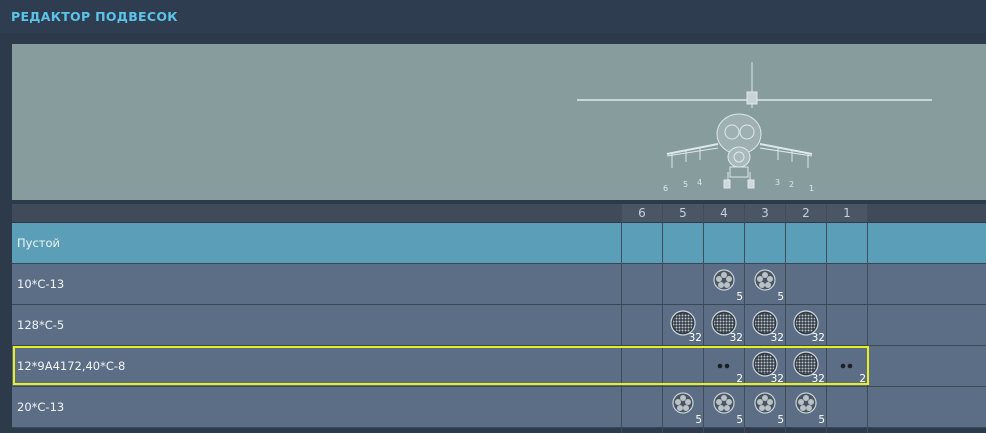 The image size is (986, 433). I want to click on pylon-header-6: 6, so click(642, 213).